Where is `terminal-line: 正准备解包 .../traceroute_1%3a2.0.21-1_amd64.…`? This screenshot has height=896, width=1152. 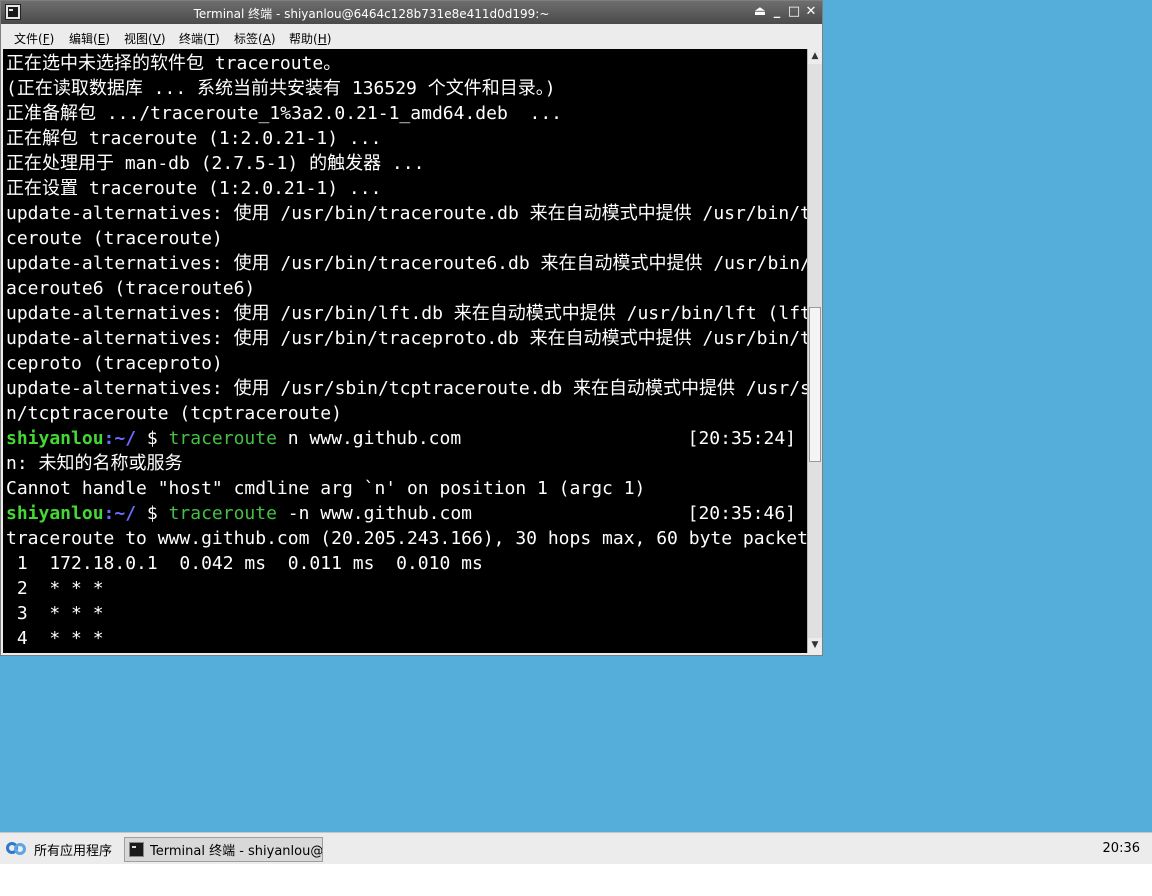
terminal-line: 正准备解包 .../traceroute_1%3a2.0.21-1_amd64.… is located at coordinates (284, 113).